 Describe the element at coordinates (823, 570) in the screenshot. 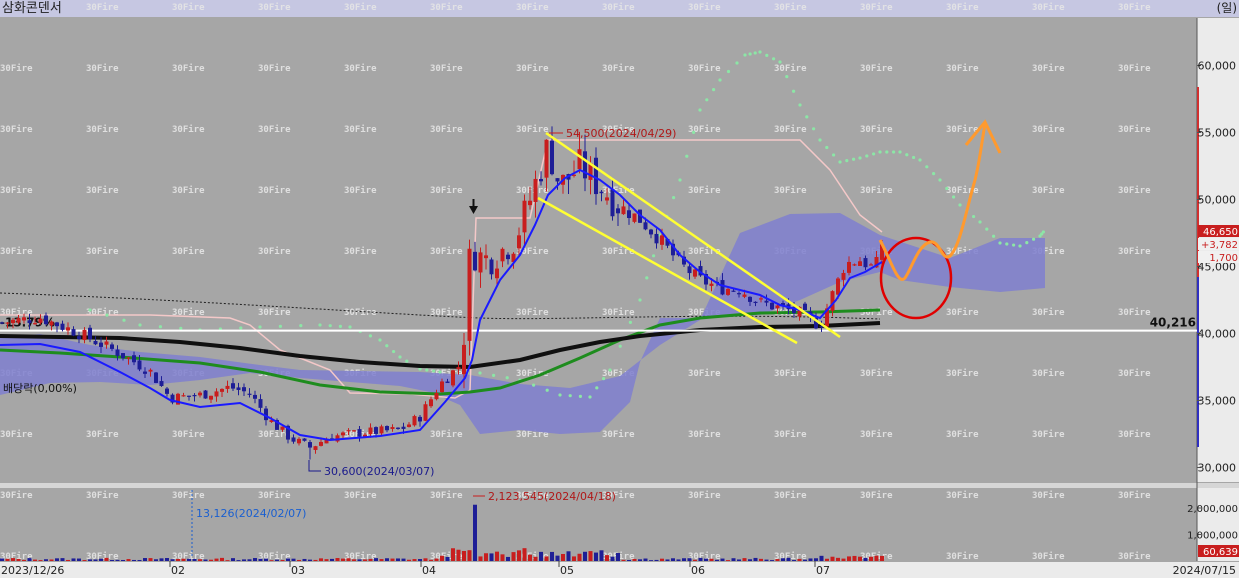

I see `date-tick-label: 07` at that location.